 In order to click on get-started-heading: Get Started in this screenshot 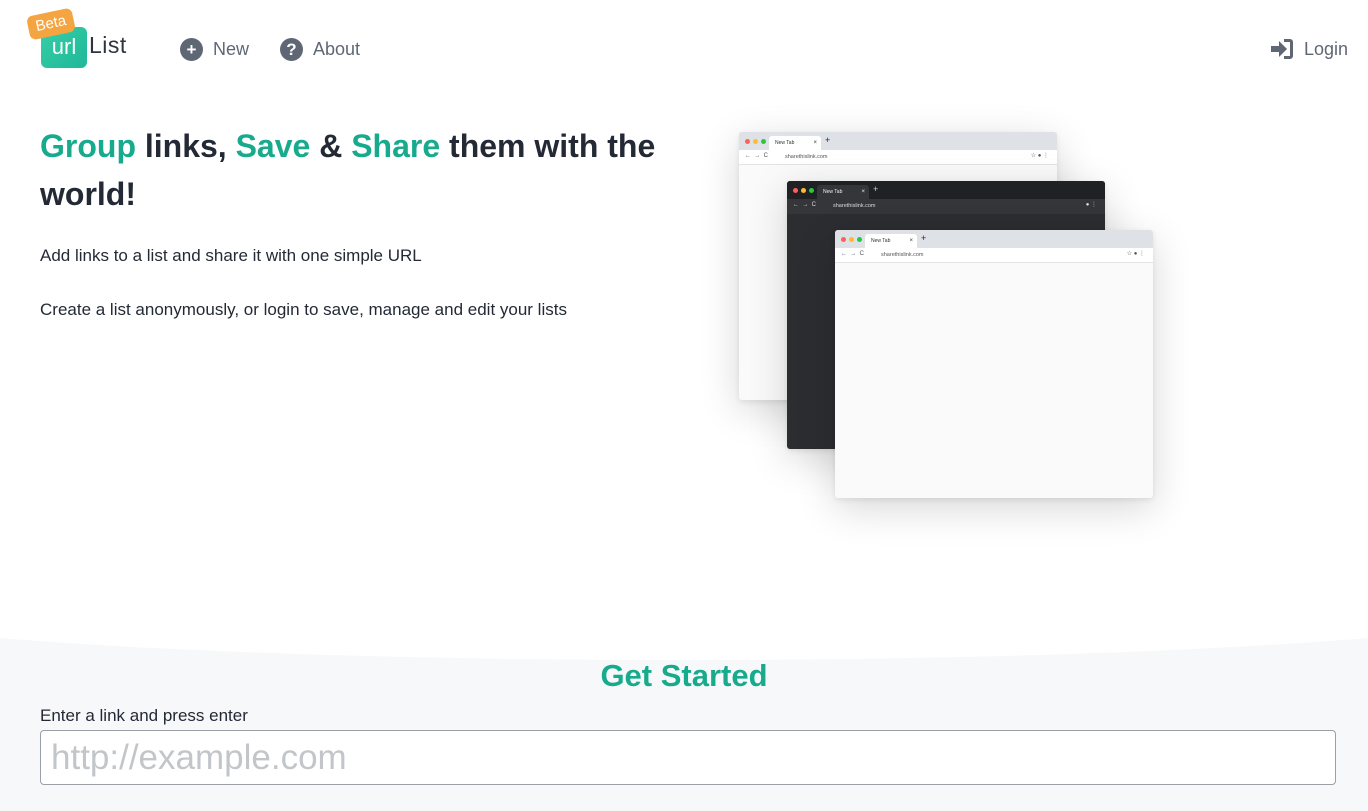, I will do `click(684, 675)`.